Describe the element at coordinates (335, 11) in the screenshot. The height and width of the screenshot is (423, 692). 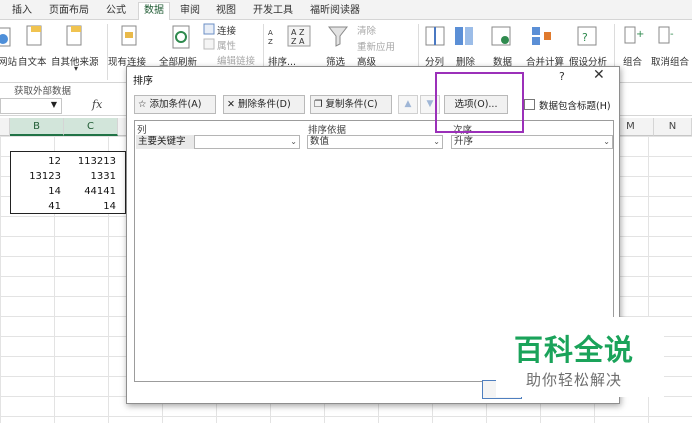
I see `tab-foxit-reader: 福昕阅读器` at that location.